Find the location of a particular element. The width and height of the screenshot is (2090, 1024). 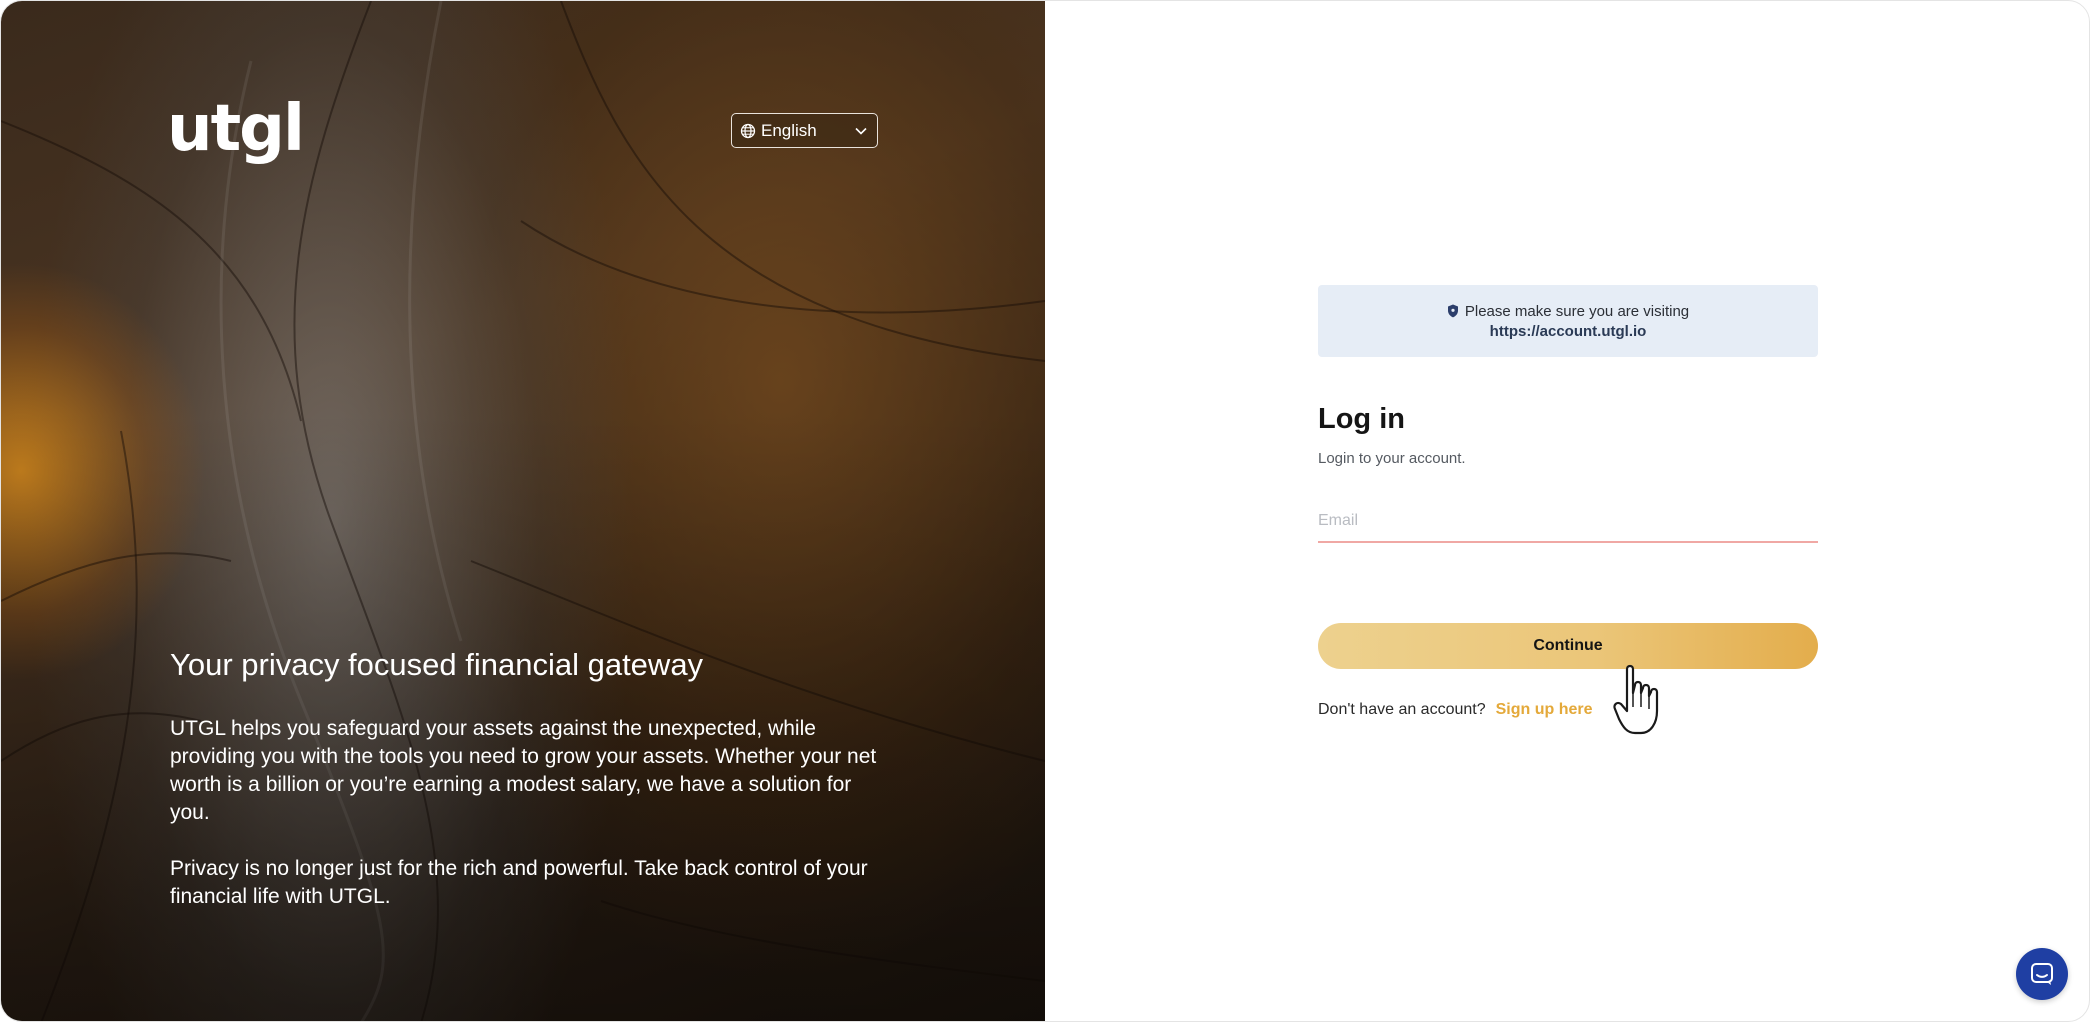

continue-button: Continue is located at coordinates (1568, 646).